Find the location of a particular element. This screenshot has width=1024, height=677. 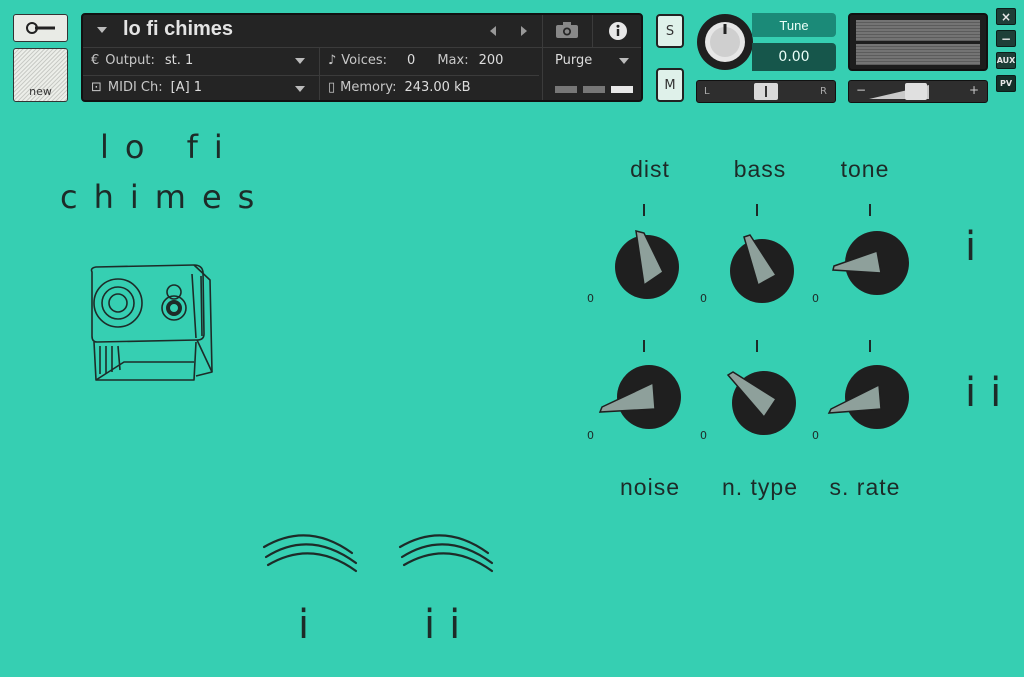

pan-right-label: R is located at coordinates (823, 91).